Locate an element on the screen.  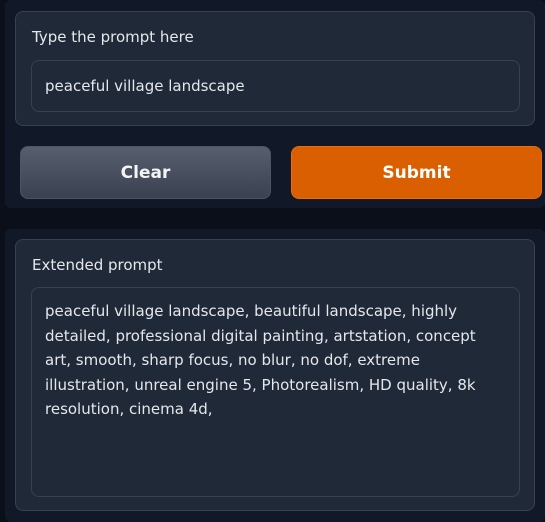
clear-button: Clear is located at coordinates (145, 172).